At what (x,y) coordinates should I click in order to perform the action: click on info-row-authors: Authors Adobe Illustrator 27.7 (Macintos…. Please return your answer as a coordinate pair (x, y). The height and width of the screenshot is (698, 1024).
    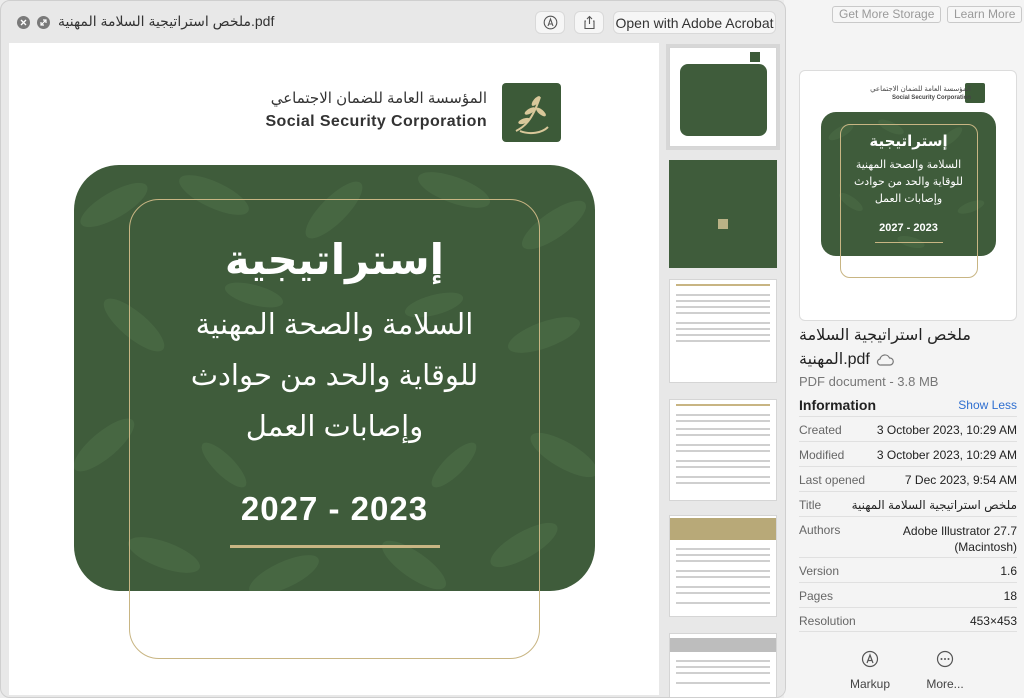
    Looking at the image, I should click on (908, 536).